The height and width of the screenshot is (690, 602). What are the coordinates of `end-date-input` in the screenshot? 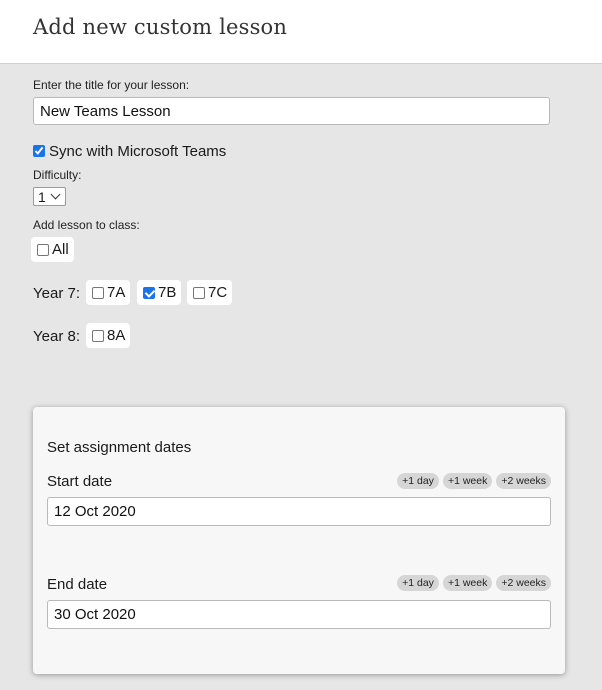 It's located at (299, 614).